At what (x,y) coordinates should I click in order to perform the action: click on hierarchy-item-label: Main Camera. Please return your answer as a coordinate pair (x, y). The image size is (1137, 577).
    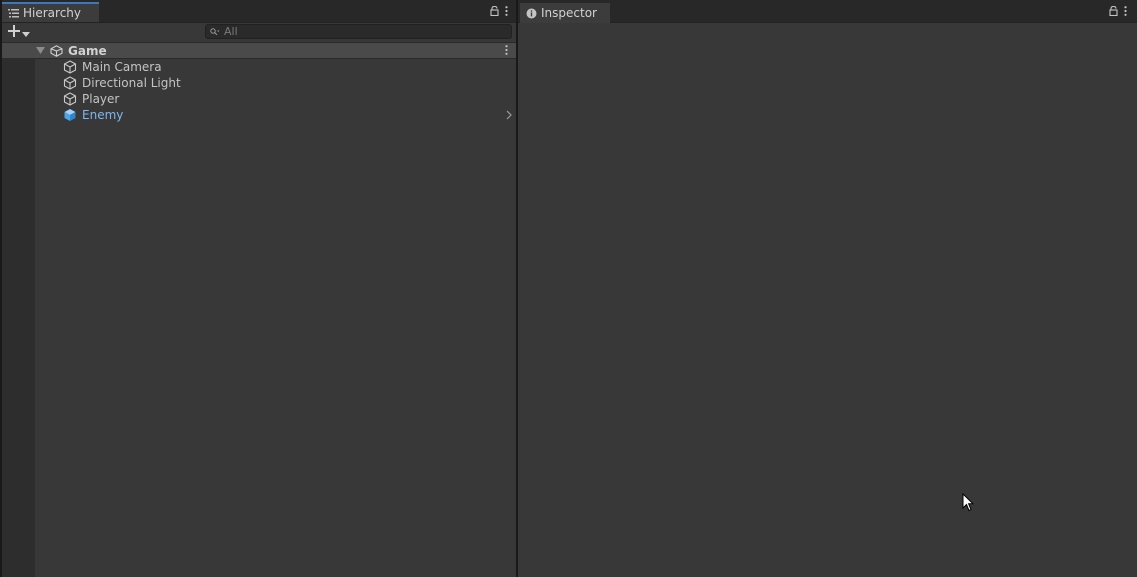
    Looking at the image, I should click on (122, 67).